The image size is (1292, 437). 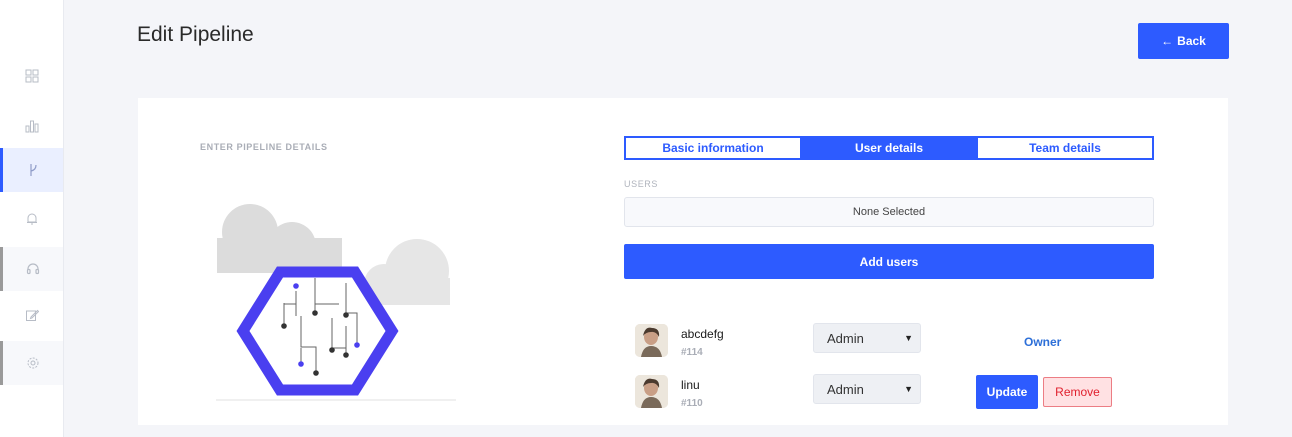 I want to click on headset-icon, so click(x=33, y=269).